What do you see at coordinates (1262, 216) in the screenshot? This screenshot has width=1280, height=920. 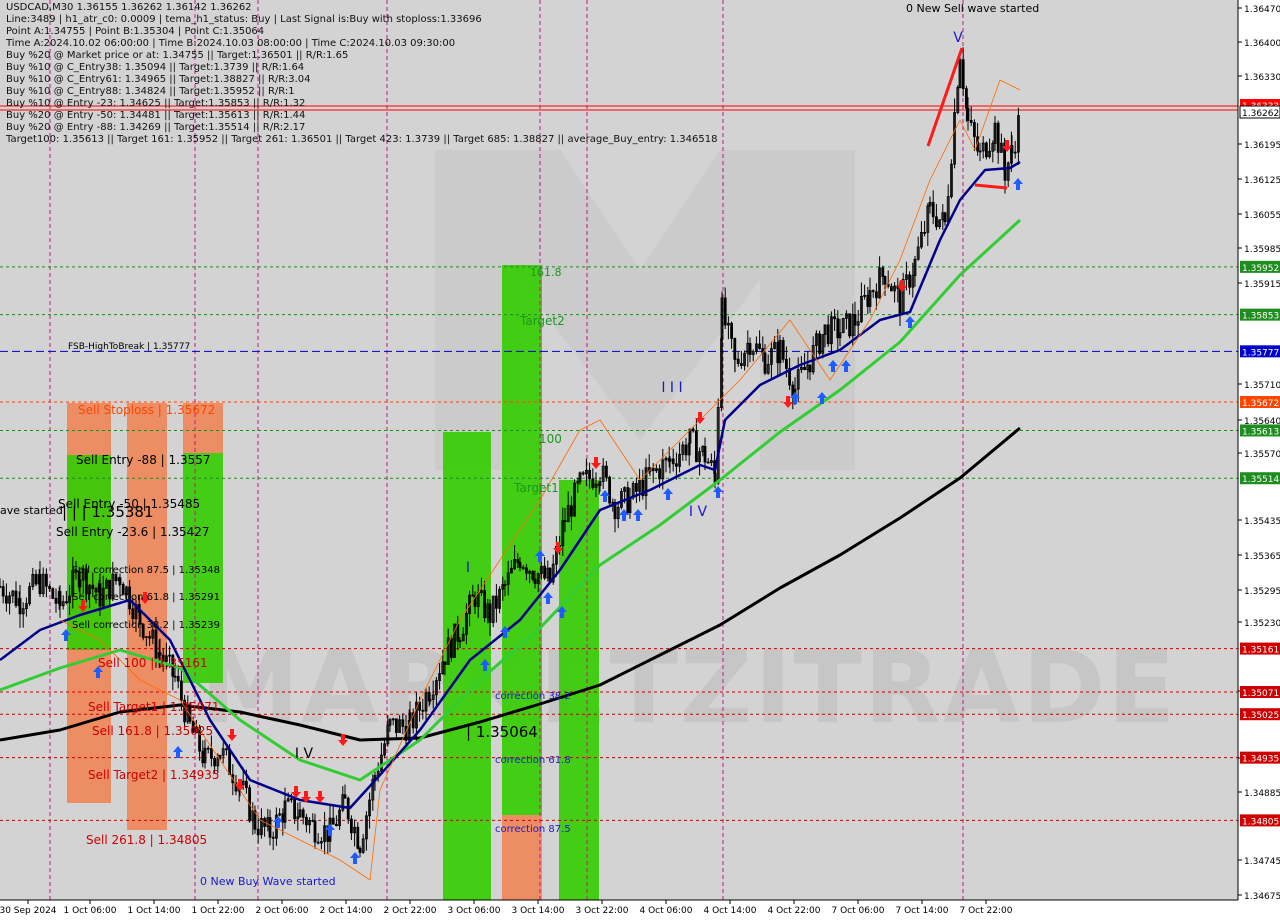 I see `price-tick-label: 1.36055` at bounding box center [1262, 216].